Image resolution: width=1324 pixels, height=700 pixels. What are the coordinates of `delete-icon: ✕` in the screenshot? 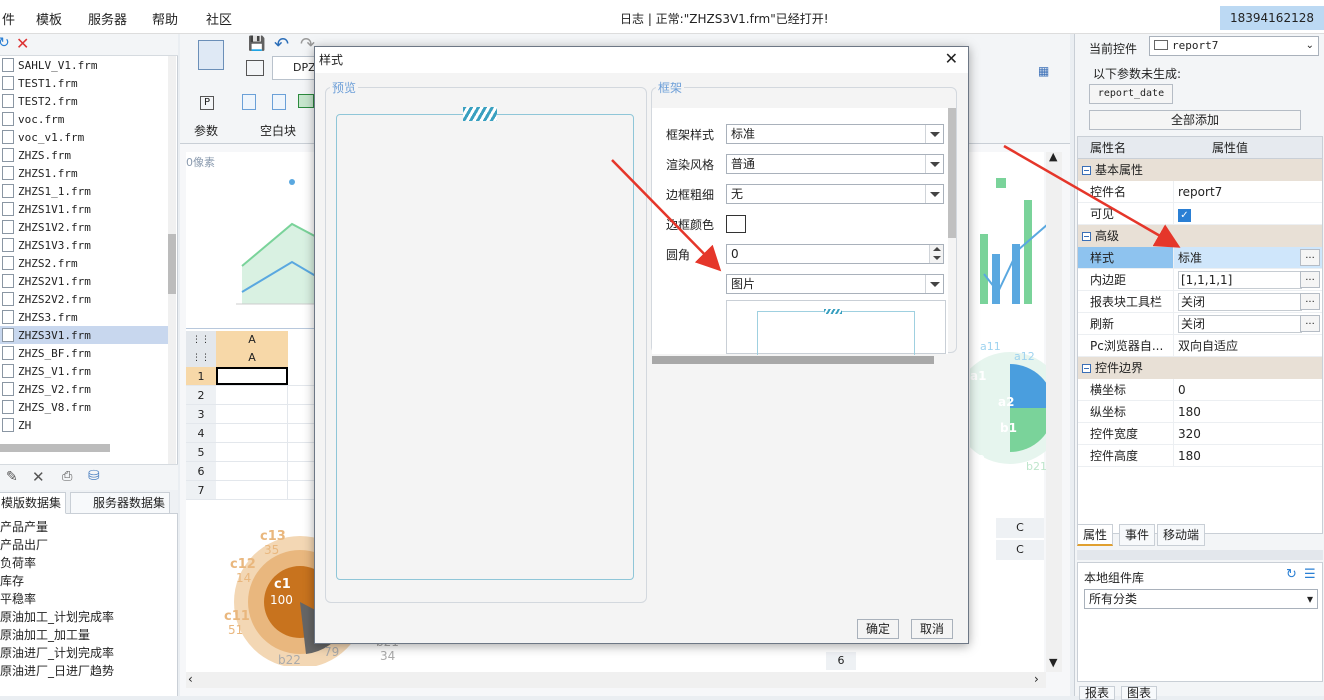 It's located at (22, 43).